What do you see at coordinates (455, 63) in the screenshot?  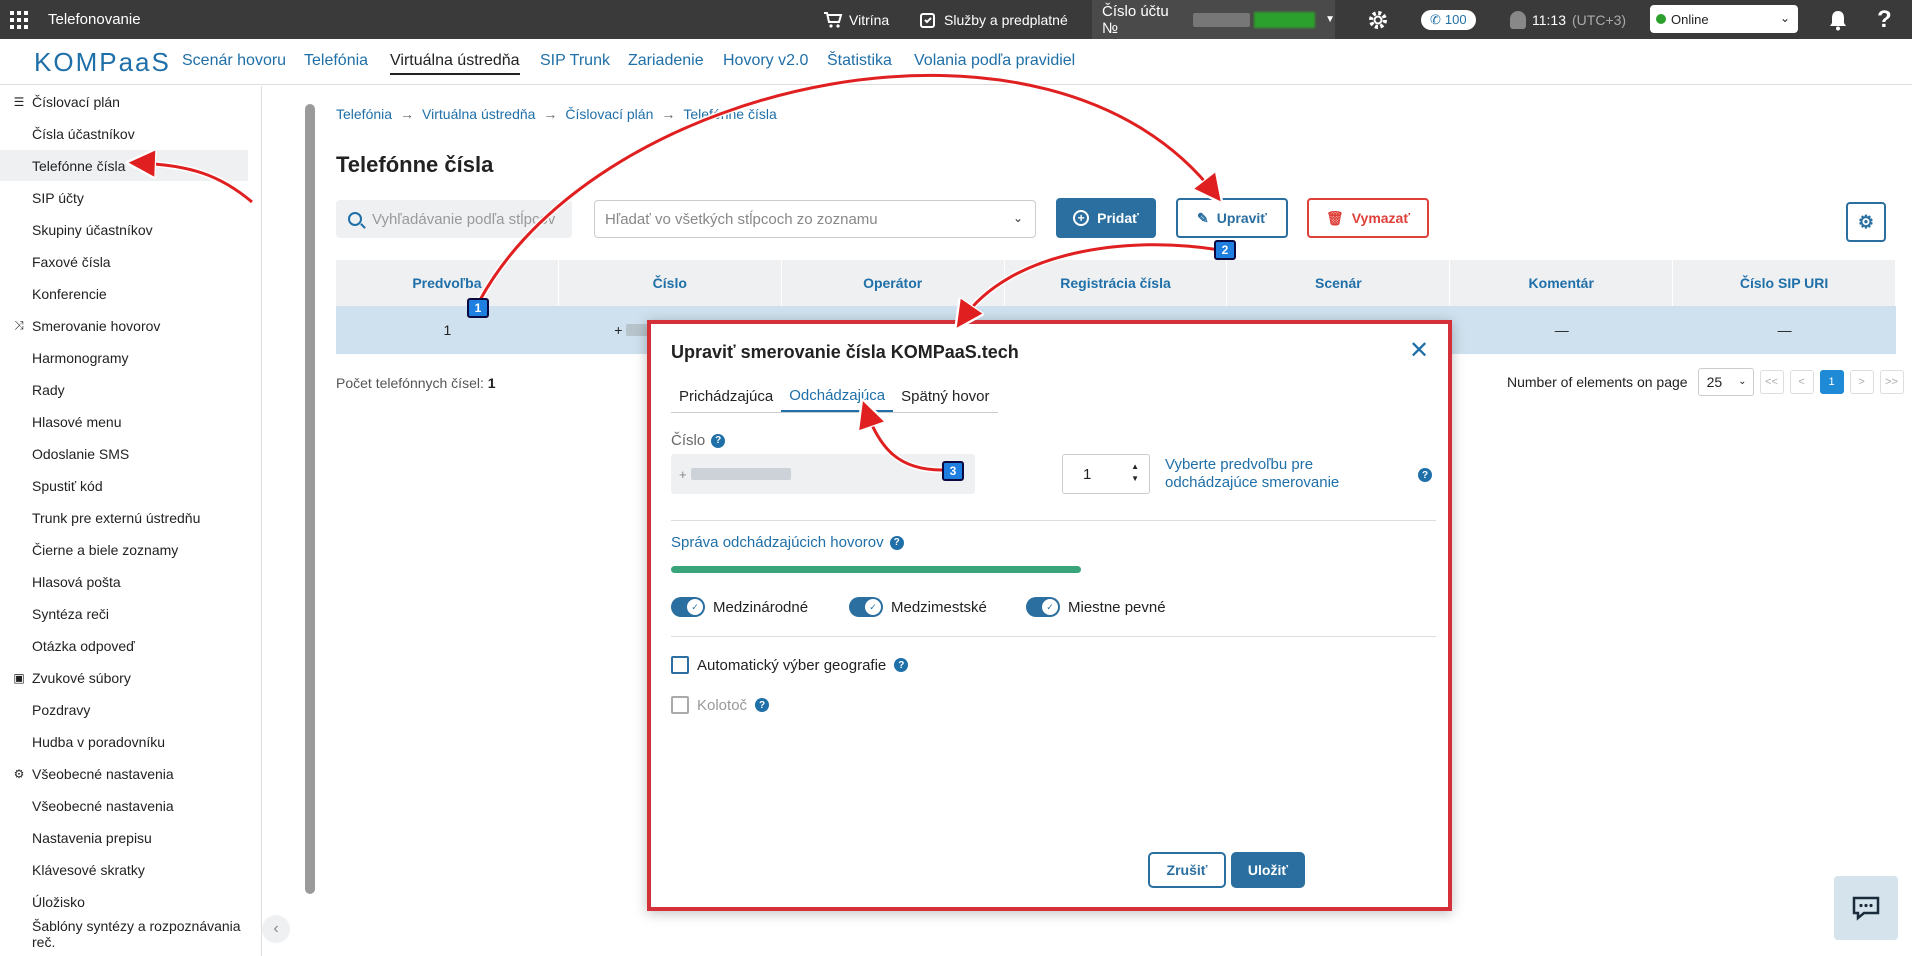 I see `nav-item-virtualna-ustredna: Virtuálna ústredňa` at bounding box center [455, 63].